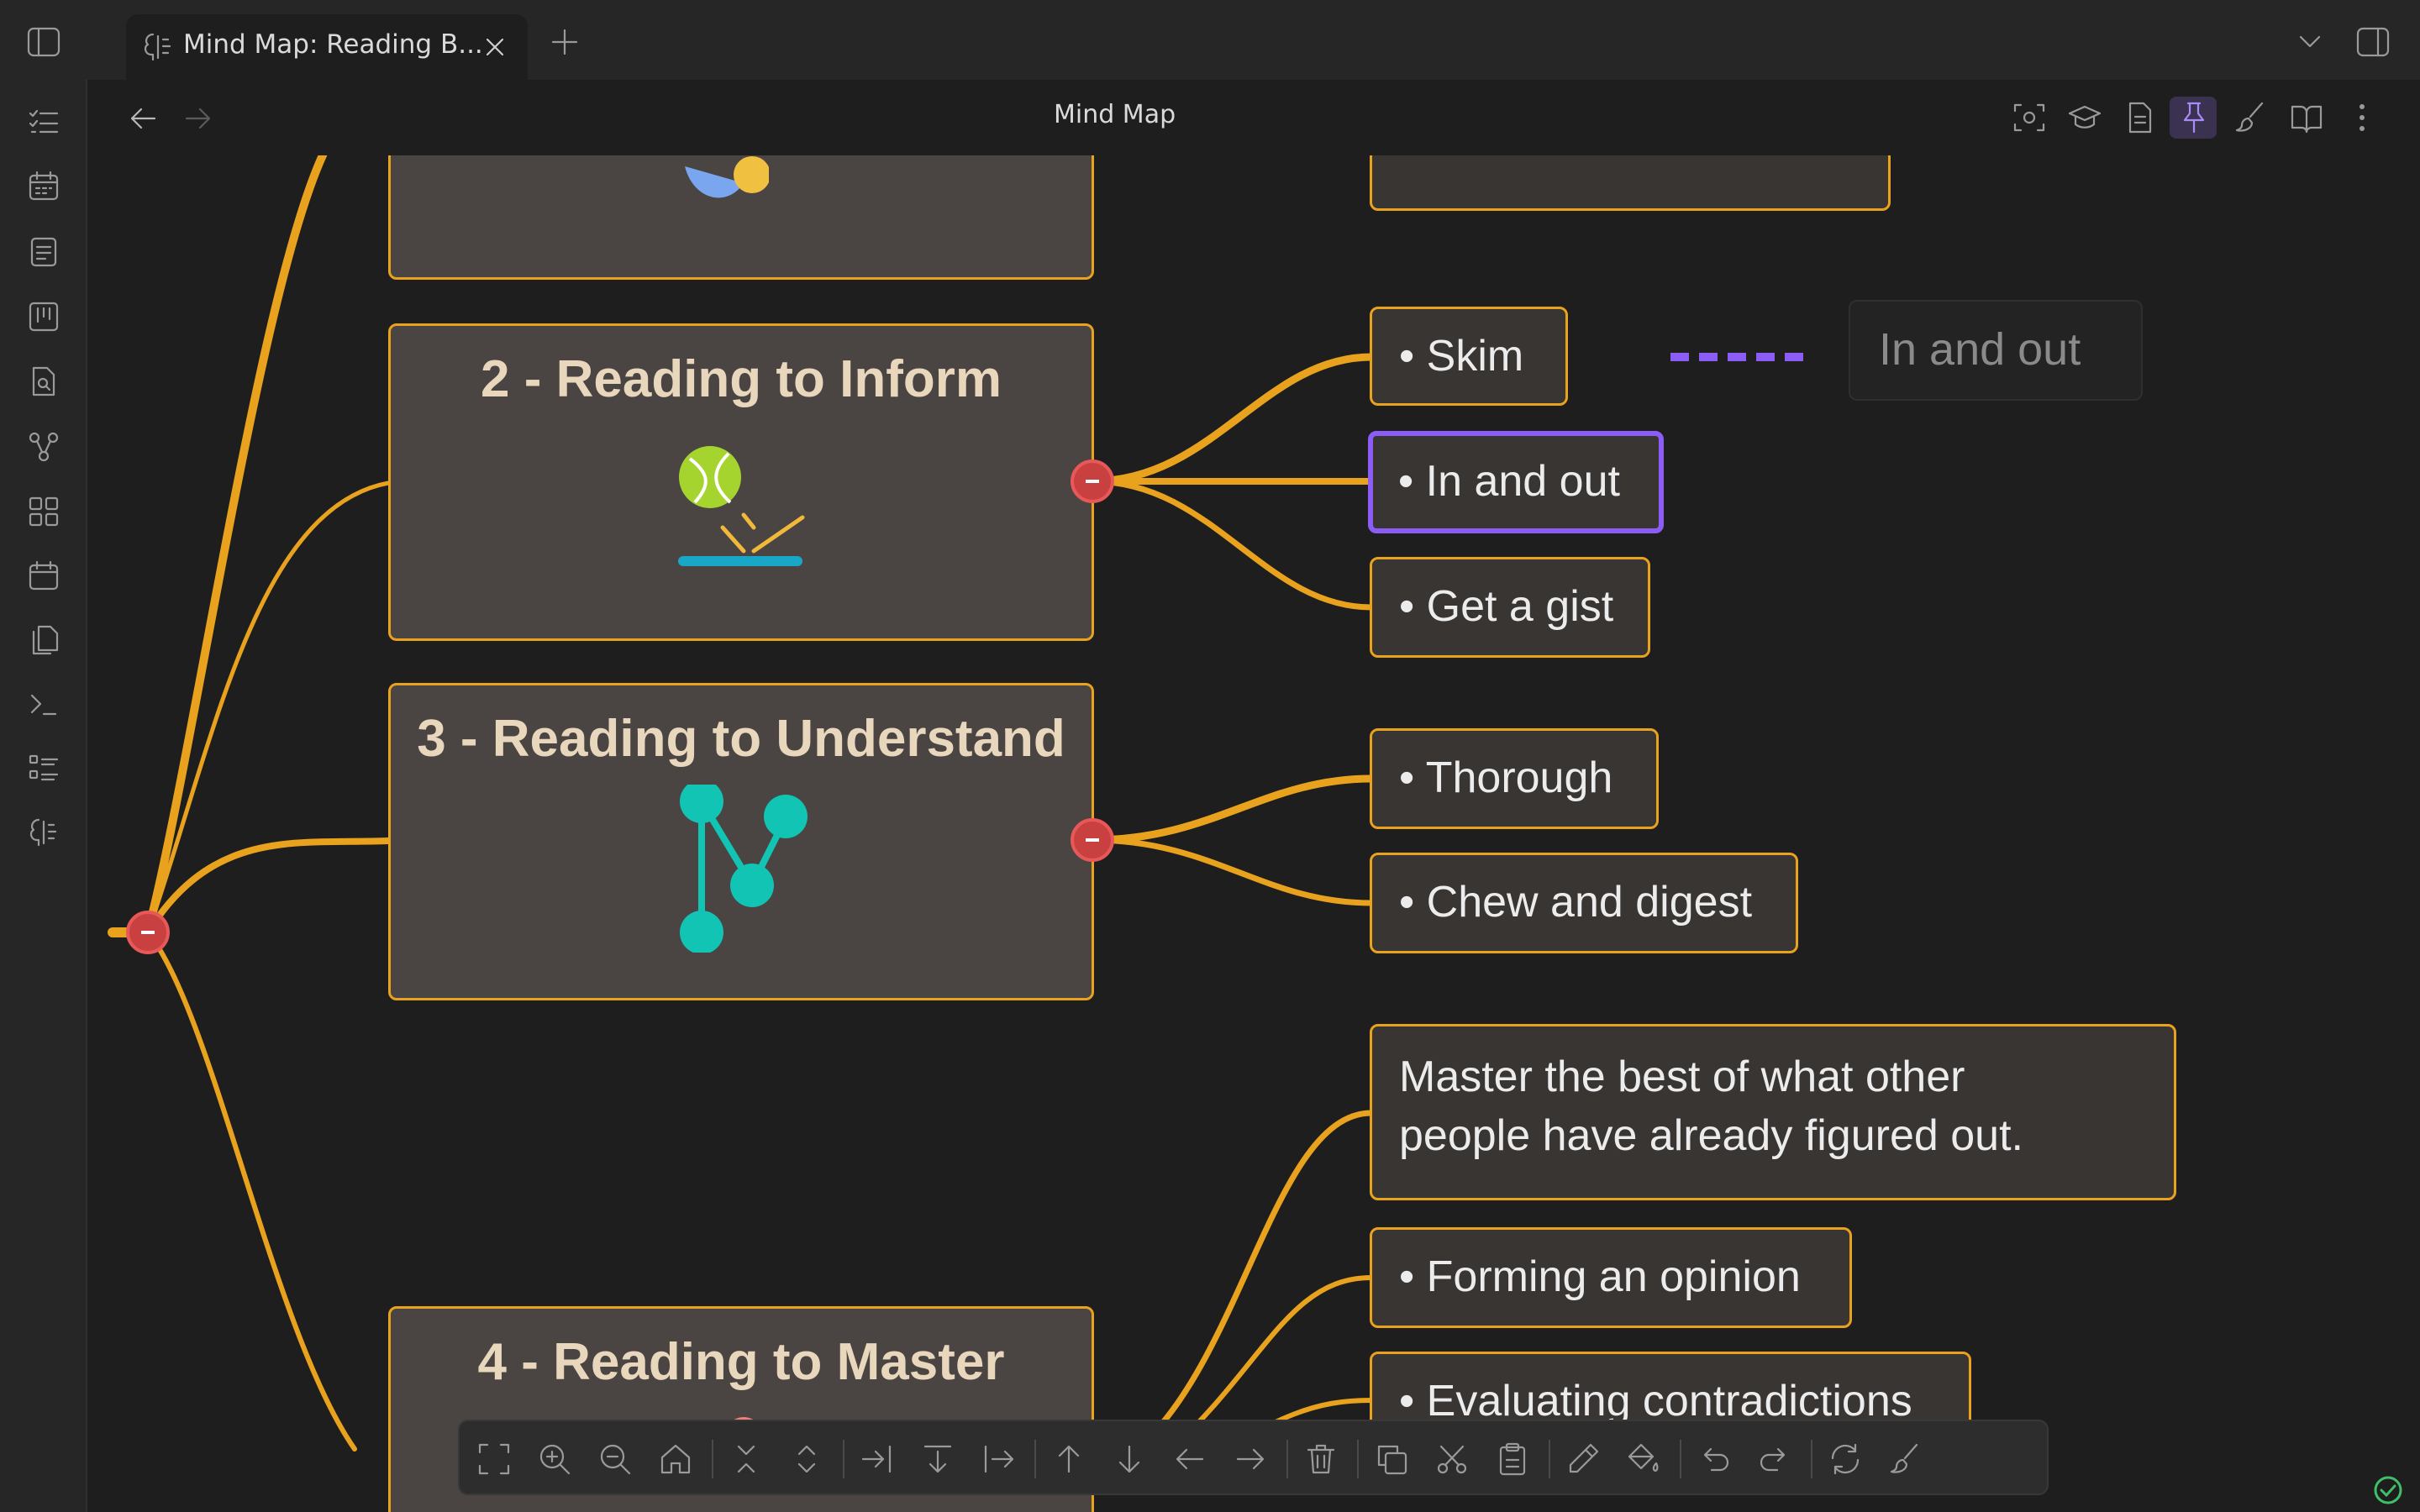  What do you see at coordinates (1254, 117) in the screenshot?
I see `view-header: Mind Map` at bounding box center [1254, 117].